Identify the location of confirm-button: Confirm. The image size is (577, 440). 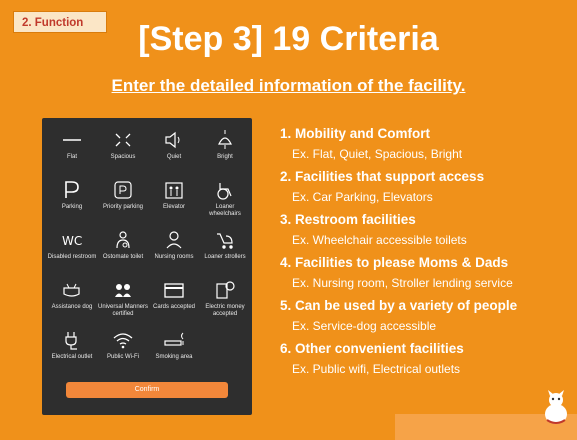
(147, 390).